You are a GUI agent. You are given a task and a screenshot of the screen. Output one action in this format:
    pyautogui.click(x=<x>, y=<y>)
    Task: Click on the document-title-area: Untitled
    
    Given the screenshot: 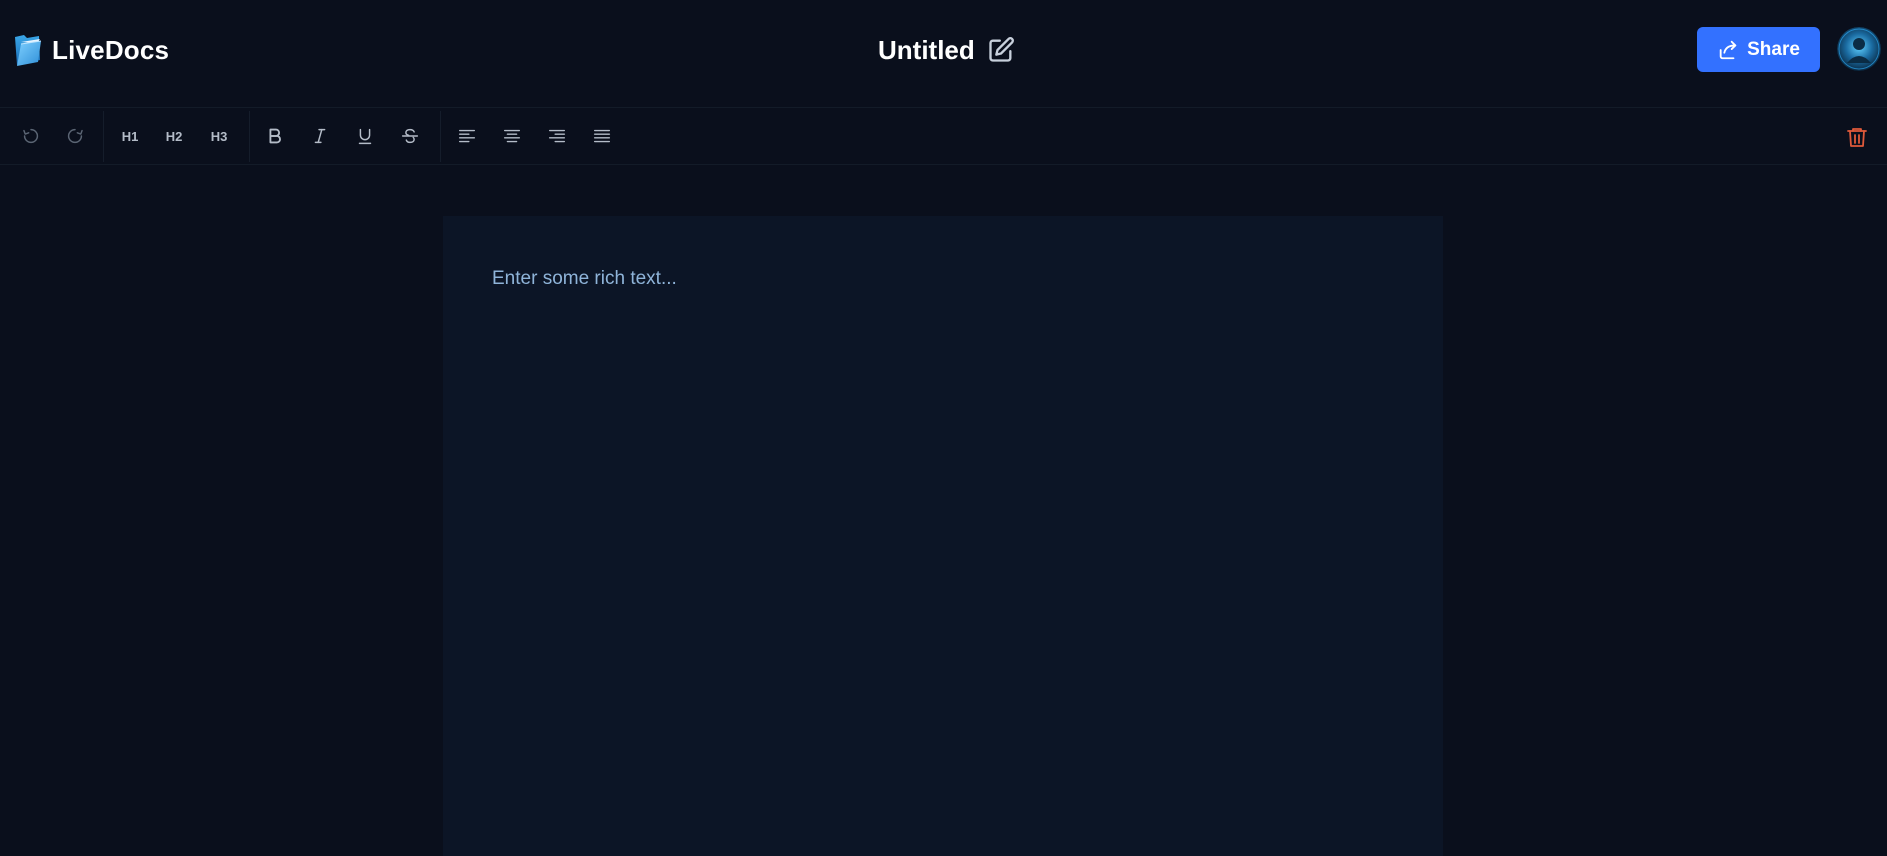 What is the action you would take?
    pyautogui.click(x=946, y=50)
    